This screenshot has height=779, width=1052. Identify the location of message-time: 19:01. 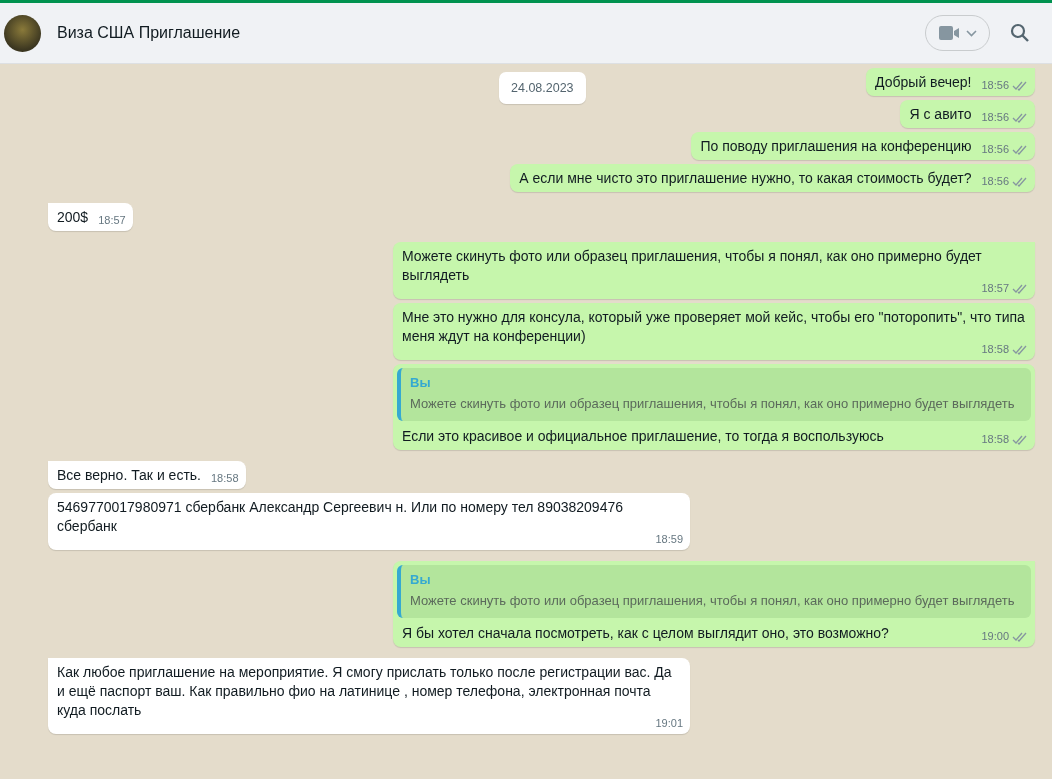
(669, 723).